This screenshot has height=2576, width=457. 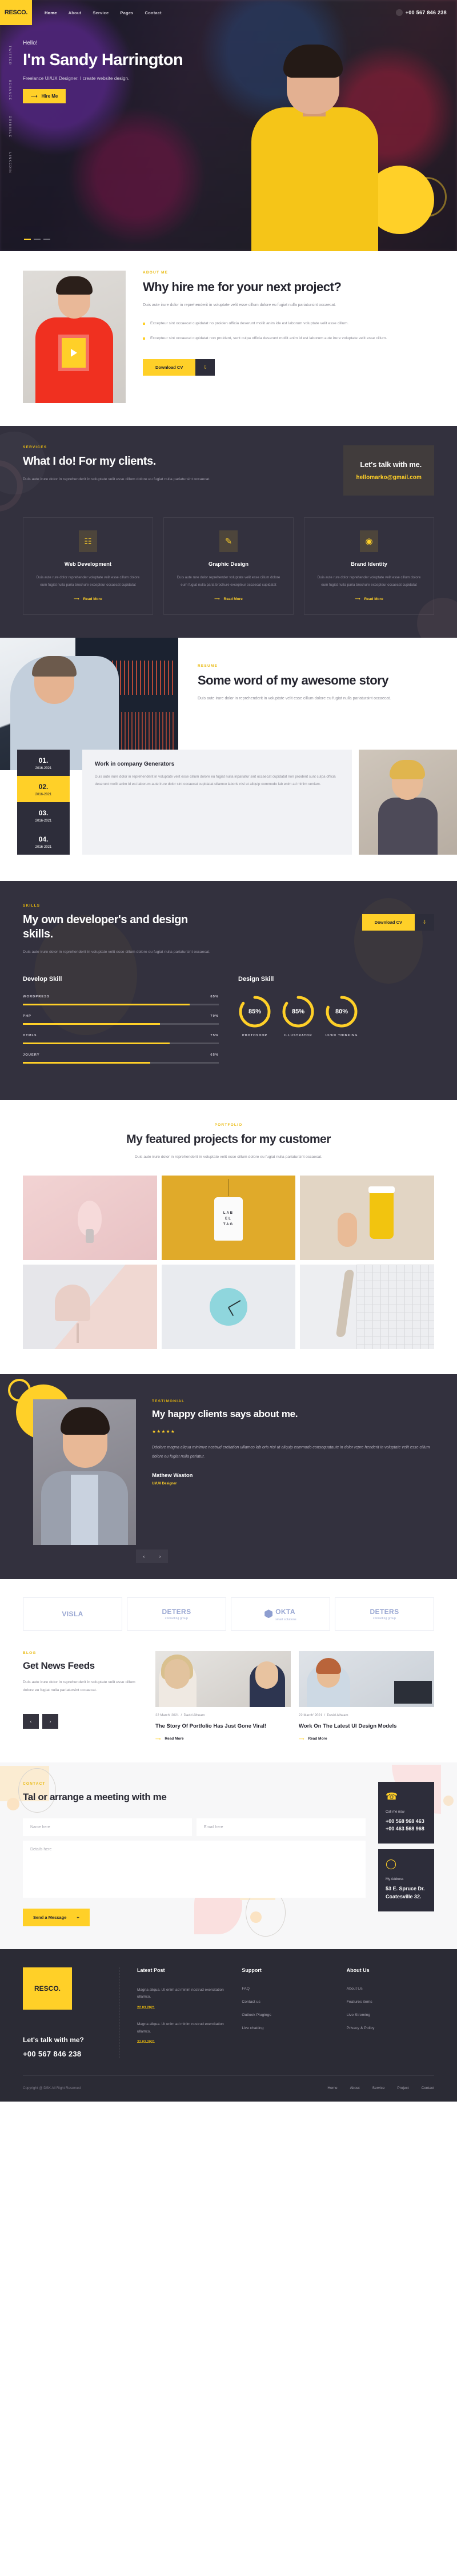 I want to click on header-phone-number: +00 567 846 238, so click(x=426, y=12).